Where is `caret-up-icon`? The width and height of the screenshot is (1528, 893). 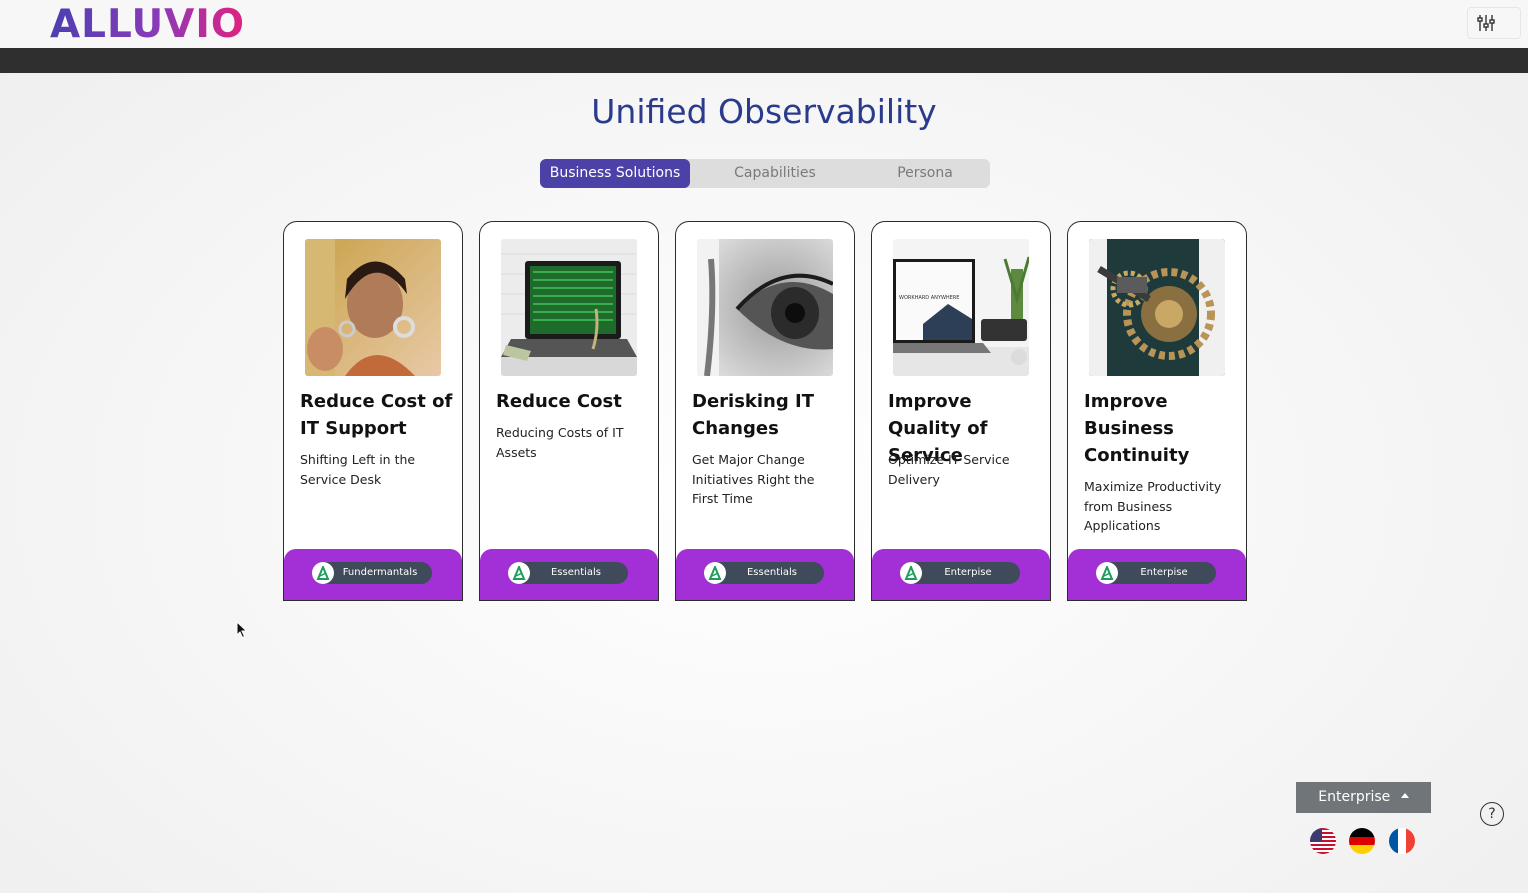
caret-up-icon is located at coordinates (1404, 795).